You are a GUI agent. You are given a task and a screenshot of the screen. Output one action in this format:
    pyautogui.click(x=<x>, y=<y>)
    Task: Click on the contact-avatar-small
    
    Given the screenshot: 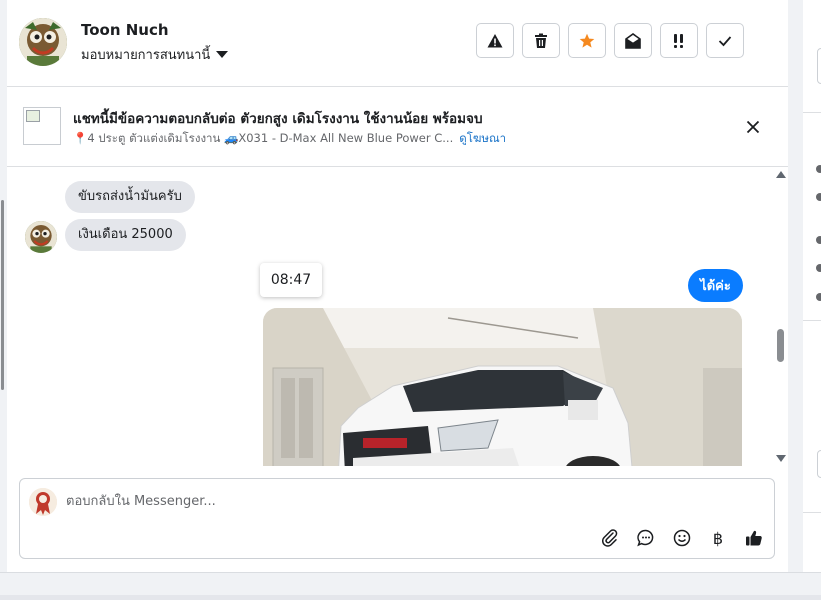 What is the action you would take?
    pyautogui.click(x=41, y=237)
    